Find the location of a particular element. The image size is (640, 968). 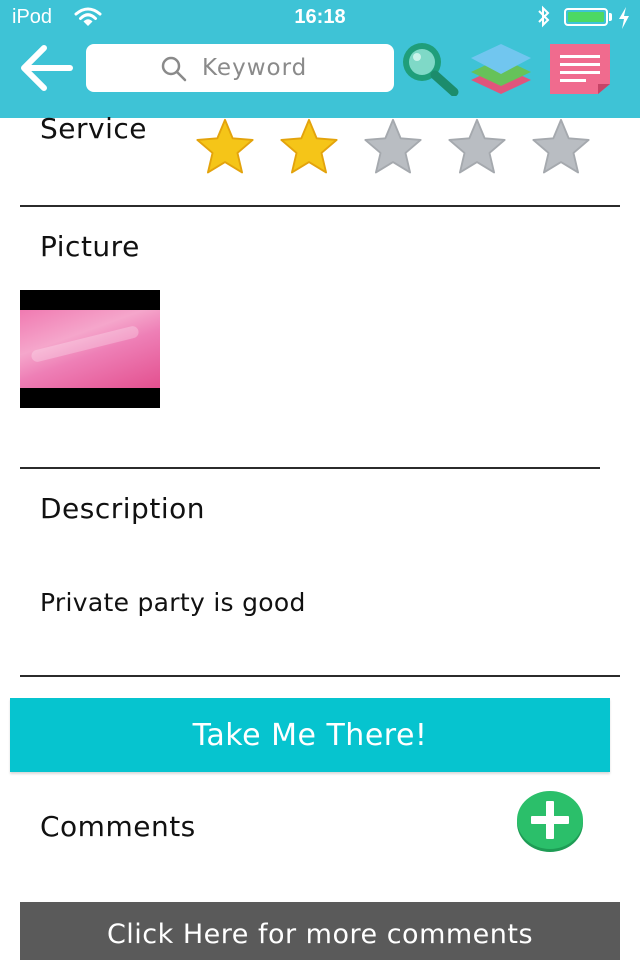

bluetooth-icon is located at coordinates (544, 19).